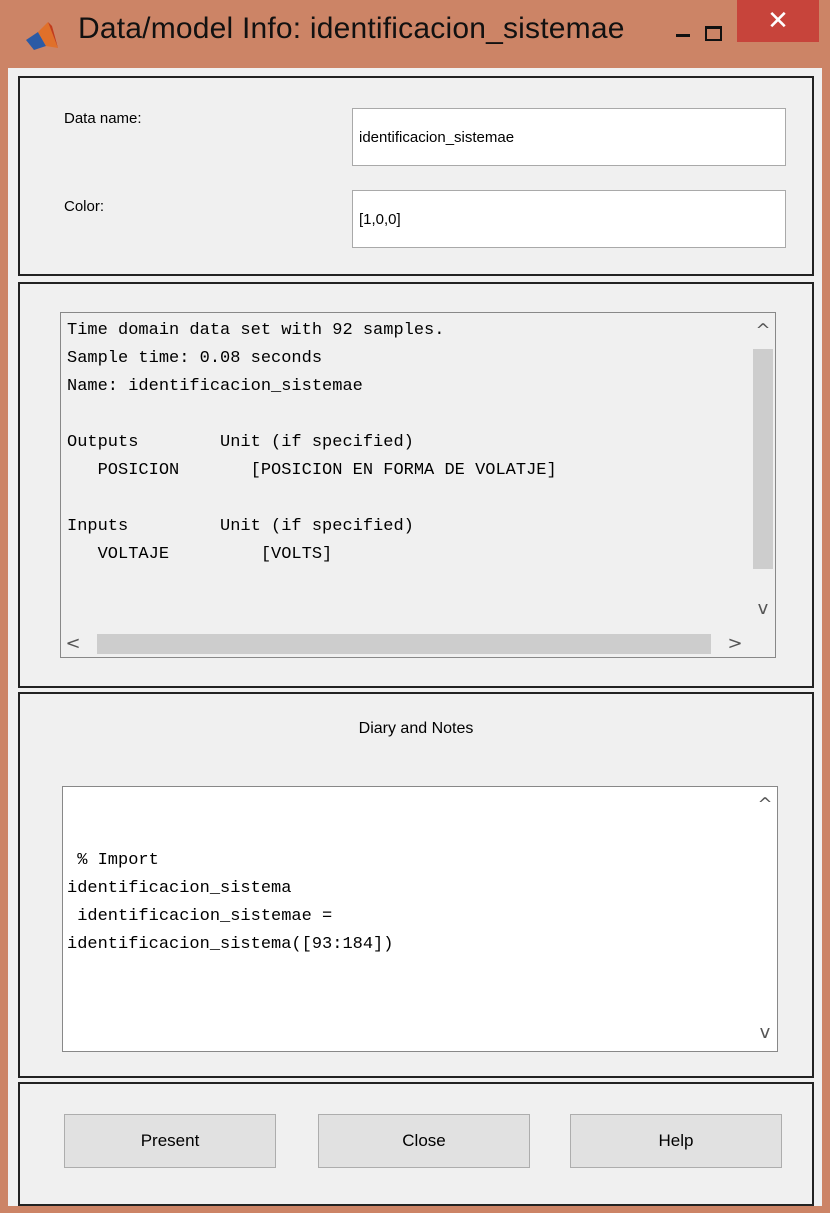 The height and width of the screenshot is (1213, 830). Describe the element at coordinates (676, 1141) in the screenshot. I see `help-button: Help` at that location.